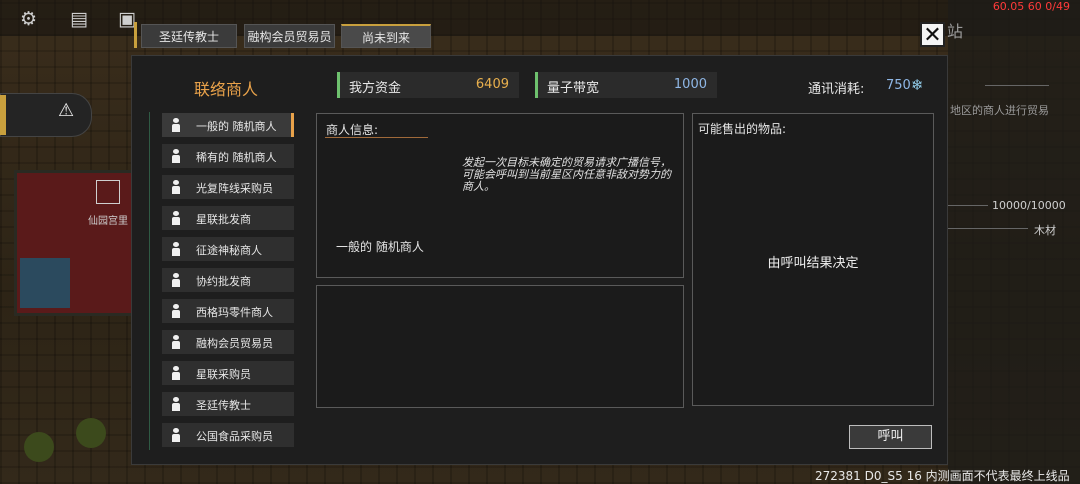 The height and width of the screenshot is (484, 1080). Describe the element at coordinates (836, 89) in the screenshot. I see `comm-cost-label: 通讯消耗:` at that location.